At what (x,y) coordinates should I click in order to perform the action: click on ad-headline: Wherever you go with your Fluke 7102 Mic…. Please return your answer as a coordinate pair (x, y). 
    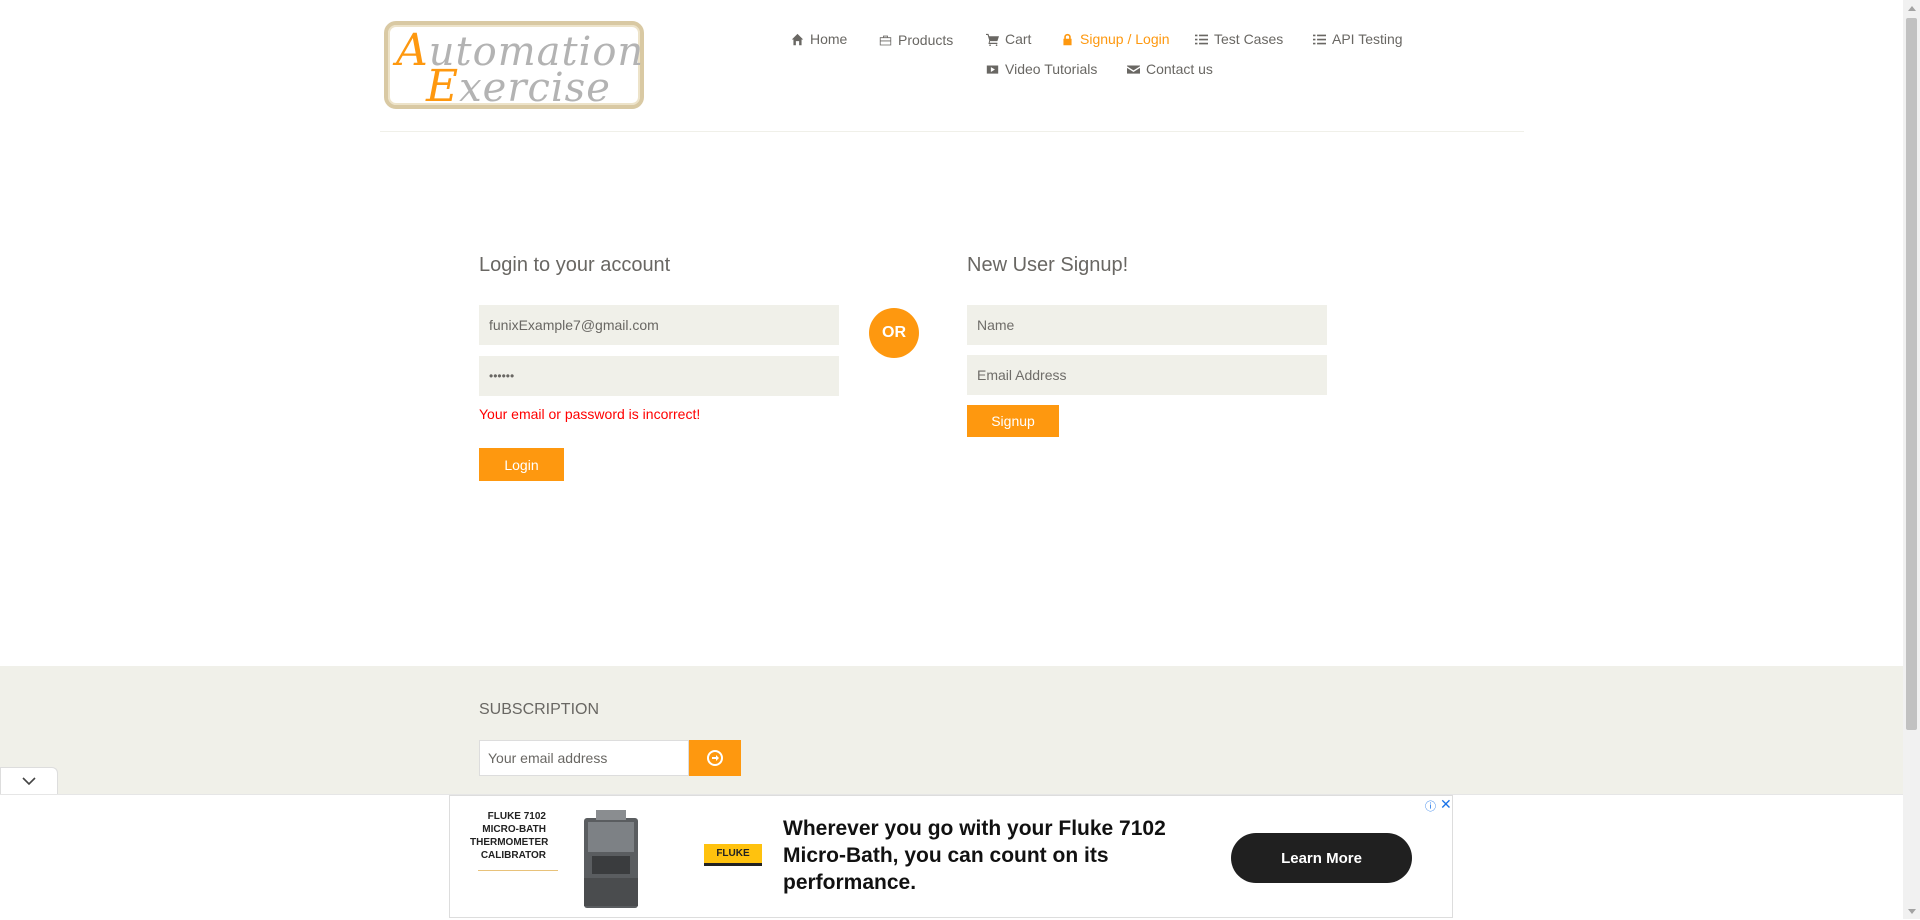
    Looking at the image, I should click on (974, 855).